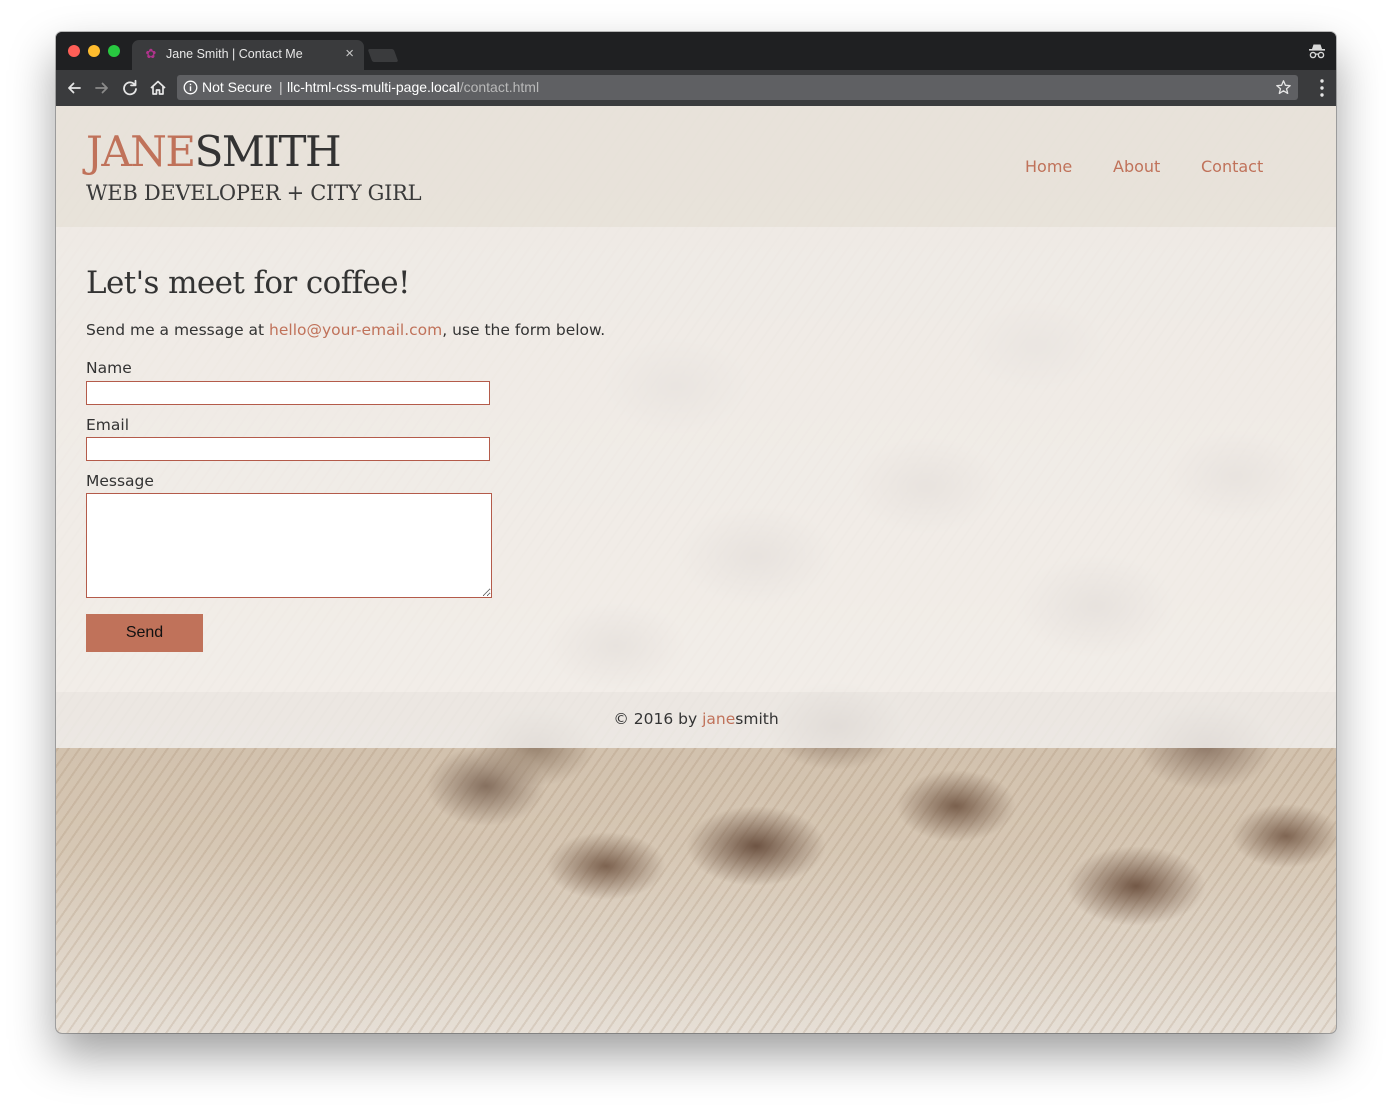 The height and width of the screenshot is (1113, 1392). What do you see at coordinates (1317, 51) in the screenshot?
I see `incognito-icon` at bounding box center [1317, 51].